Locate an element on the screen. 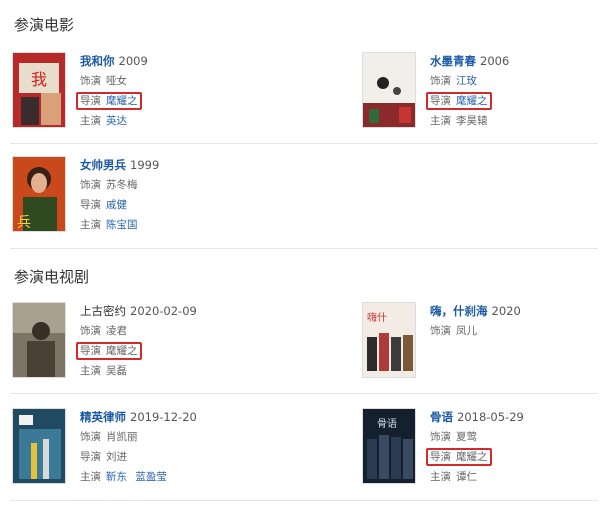 This screenshot has height=508, width=600. starring-value: 李昊辕 is located at coordinates (472, 121).